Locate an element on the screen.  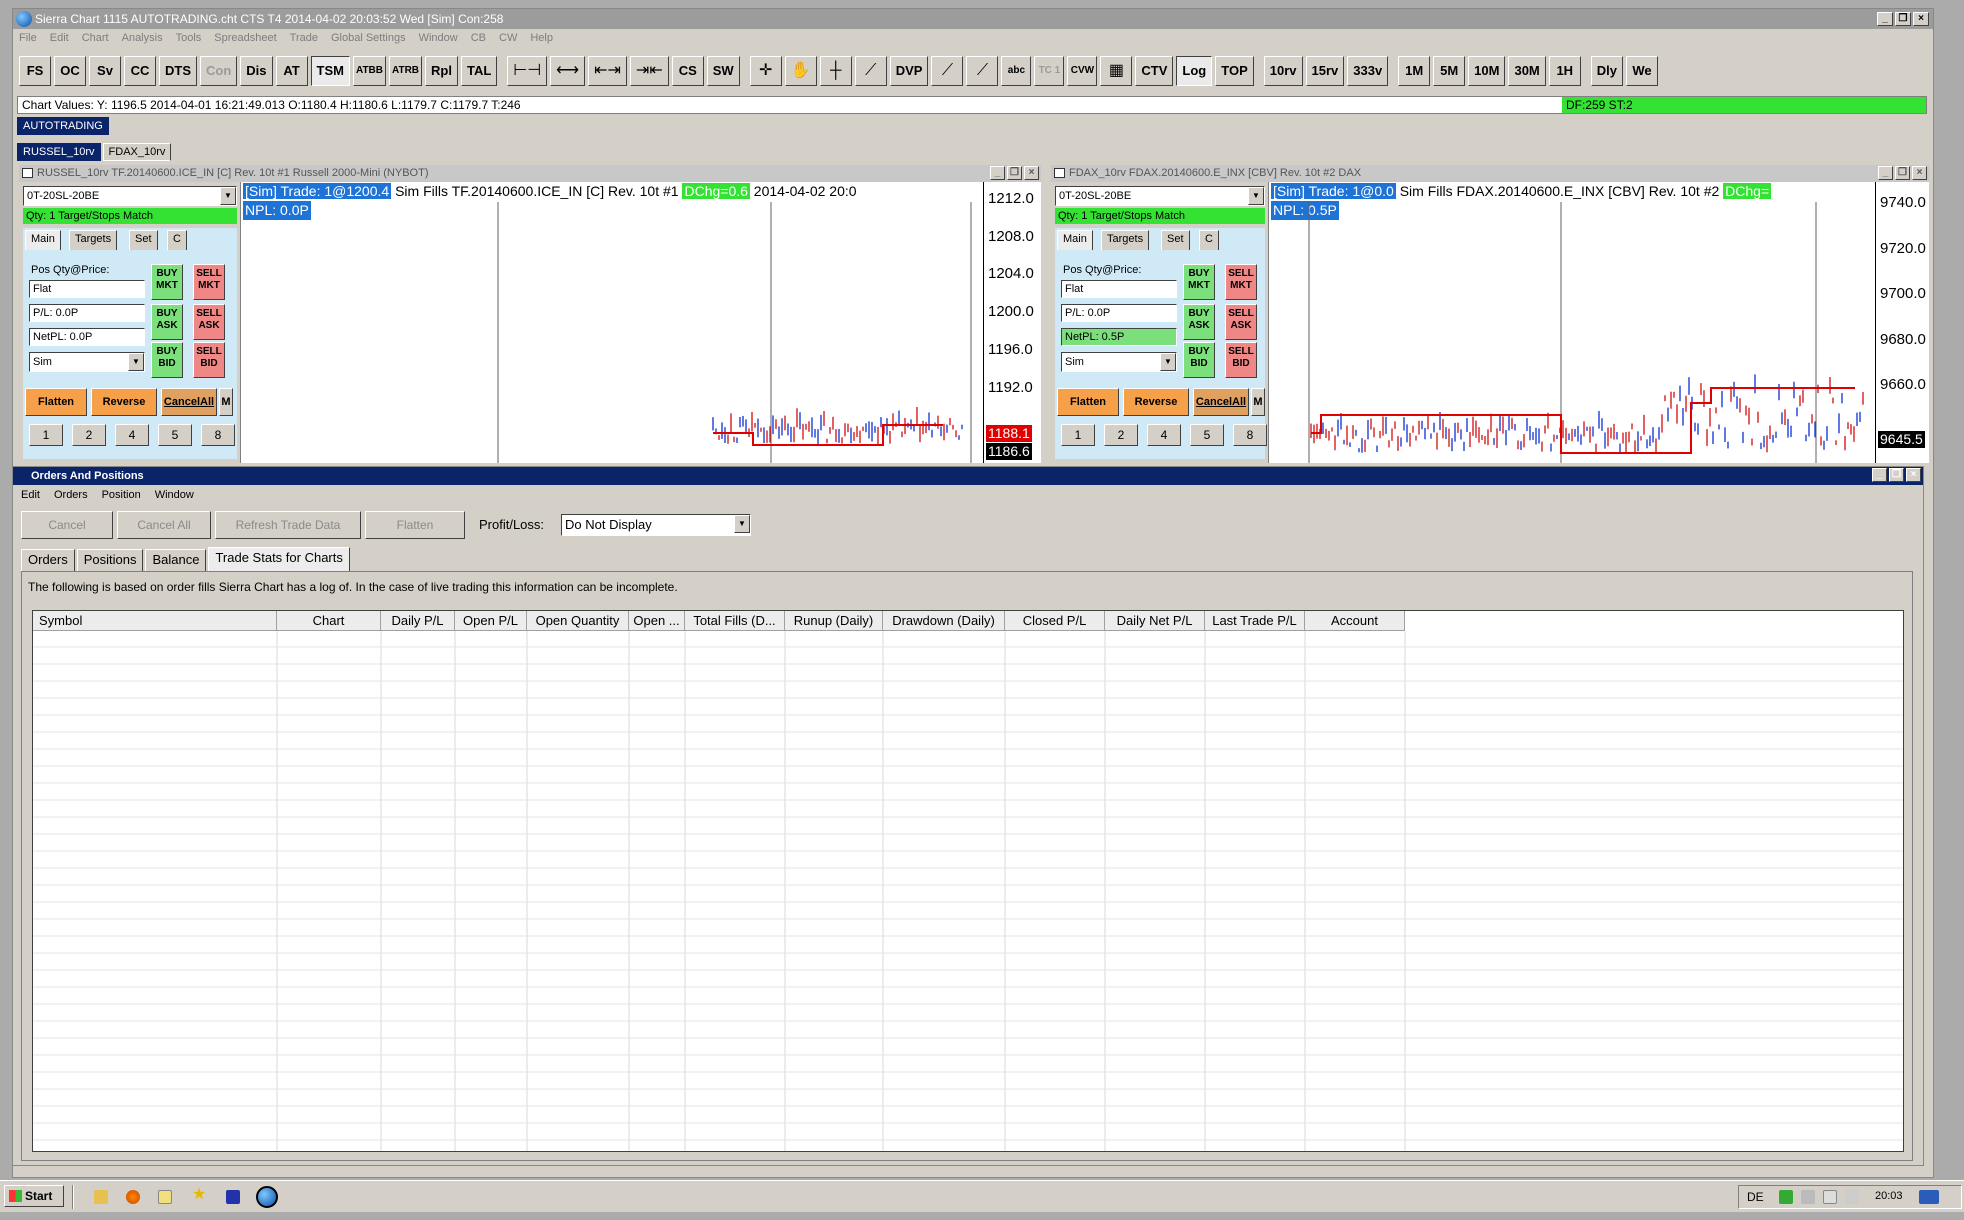
toolbar-1h-button: 1H is located at coordinates (1564, 71).